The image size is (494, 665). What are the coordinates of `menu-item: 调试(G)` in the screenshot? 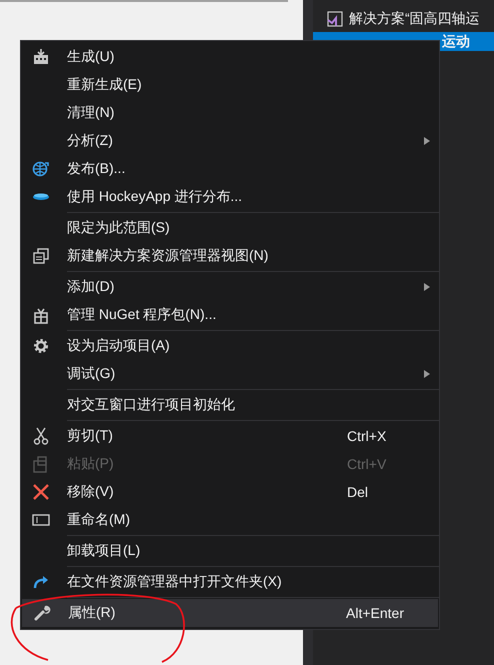 It's located at (230, 374).